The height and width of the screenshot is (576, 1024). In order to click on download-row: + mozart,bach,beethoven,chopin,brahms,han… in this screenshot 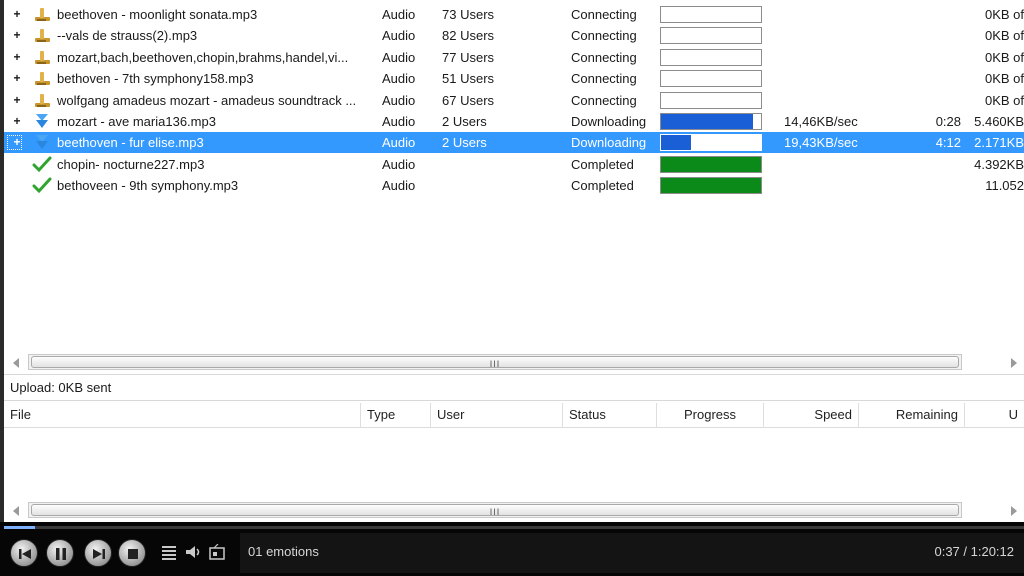, I will do `click(514, 57)`.